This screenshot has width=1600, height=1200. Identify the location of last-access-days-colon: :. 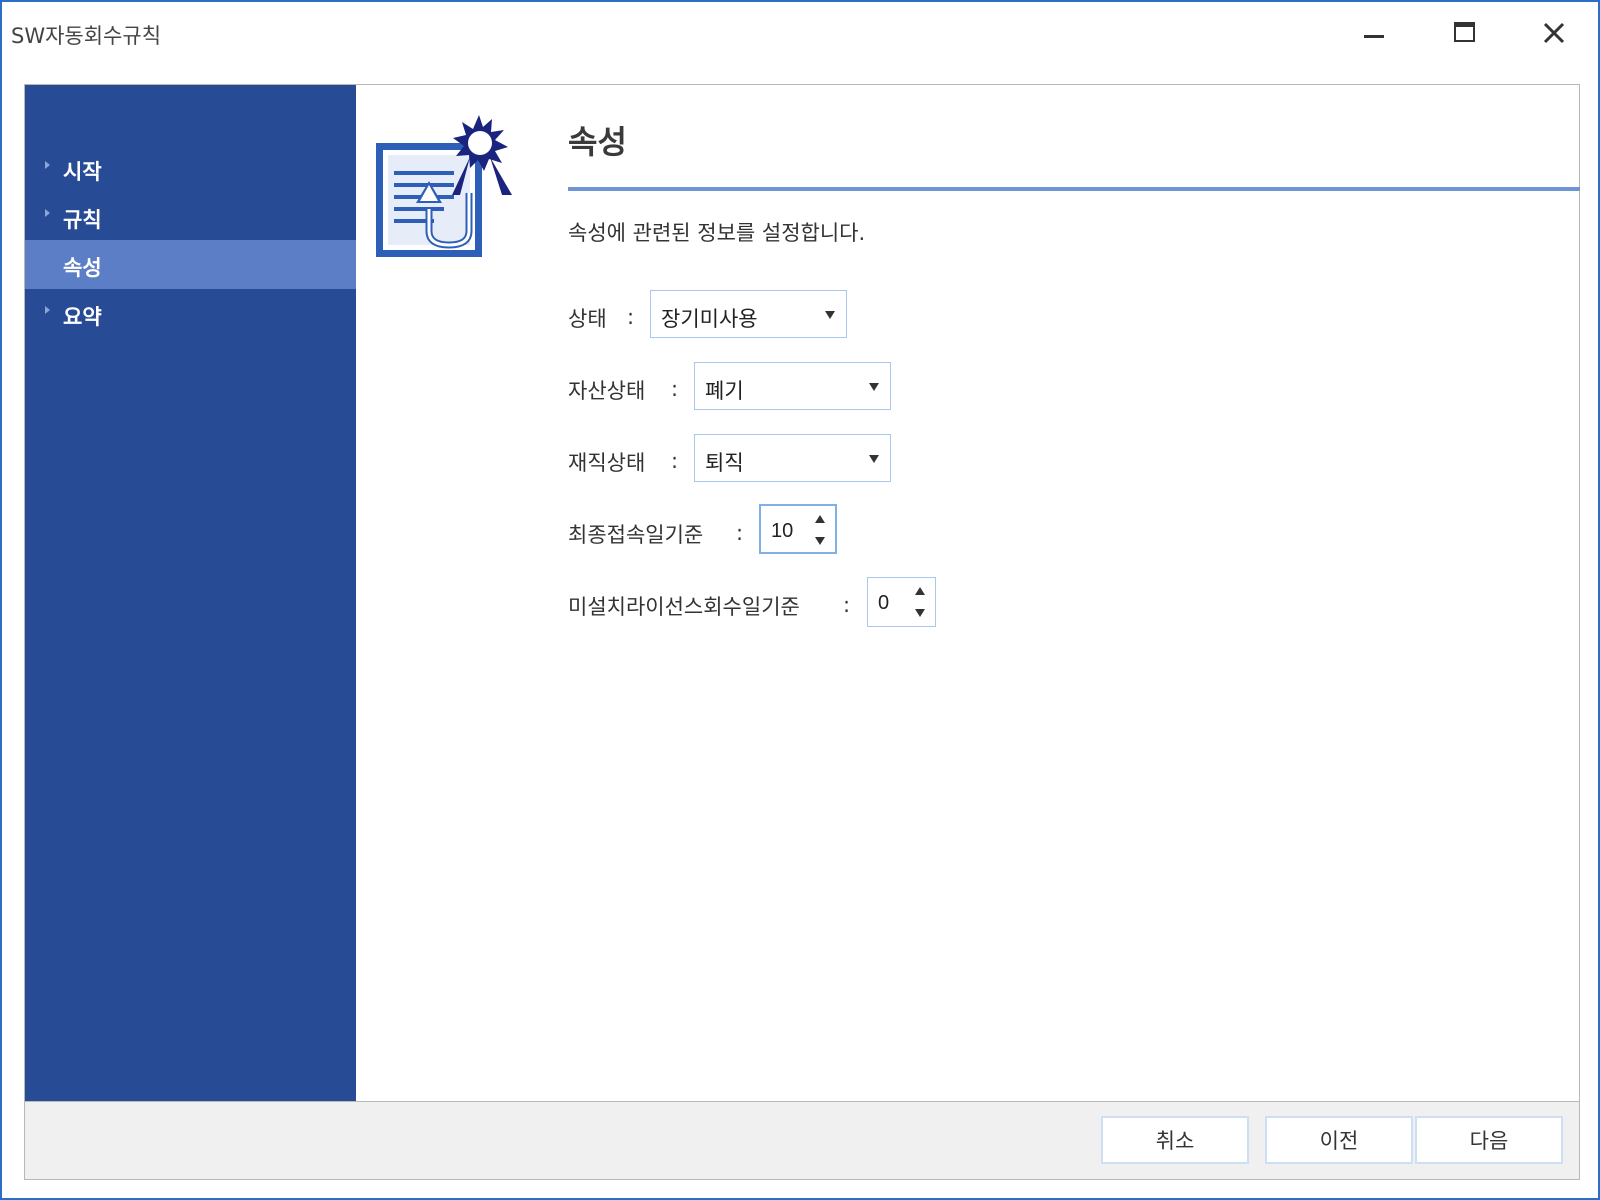
(740, 533).